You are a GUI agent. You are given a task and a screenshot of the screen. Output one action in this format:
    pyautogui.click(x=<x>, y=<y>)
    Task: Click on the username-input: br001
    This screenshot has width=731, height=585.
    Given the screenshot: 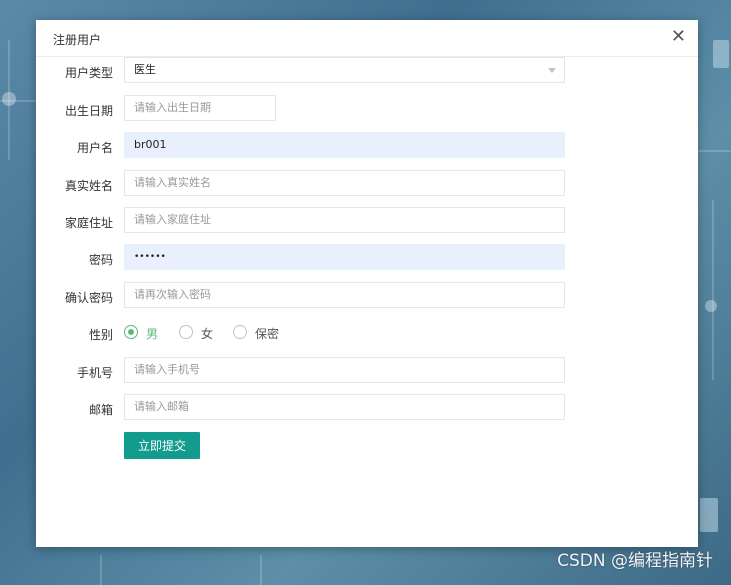 What is the action you would take?
    pyautogui.click(x=344, y=145)
    